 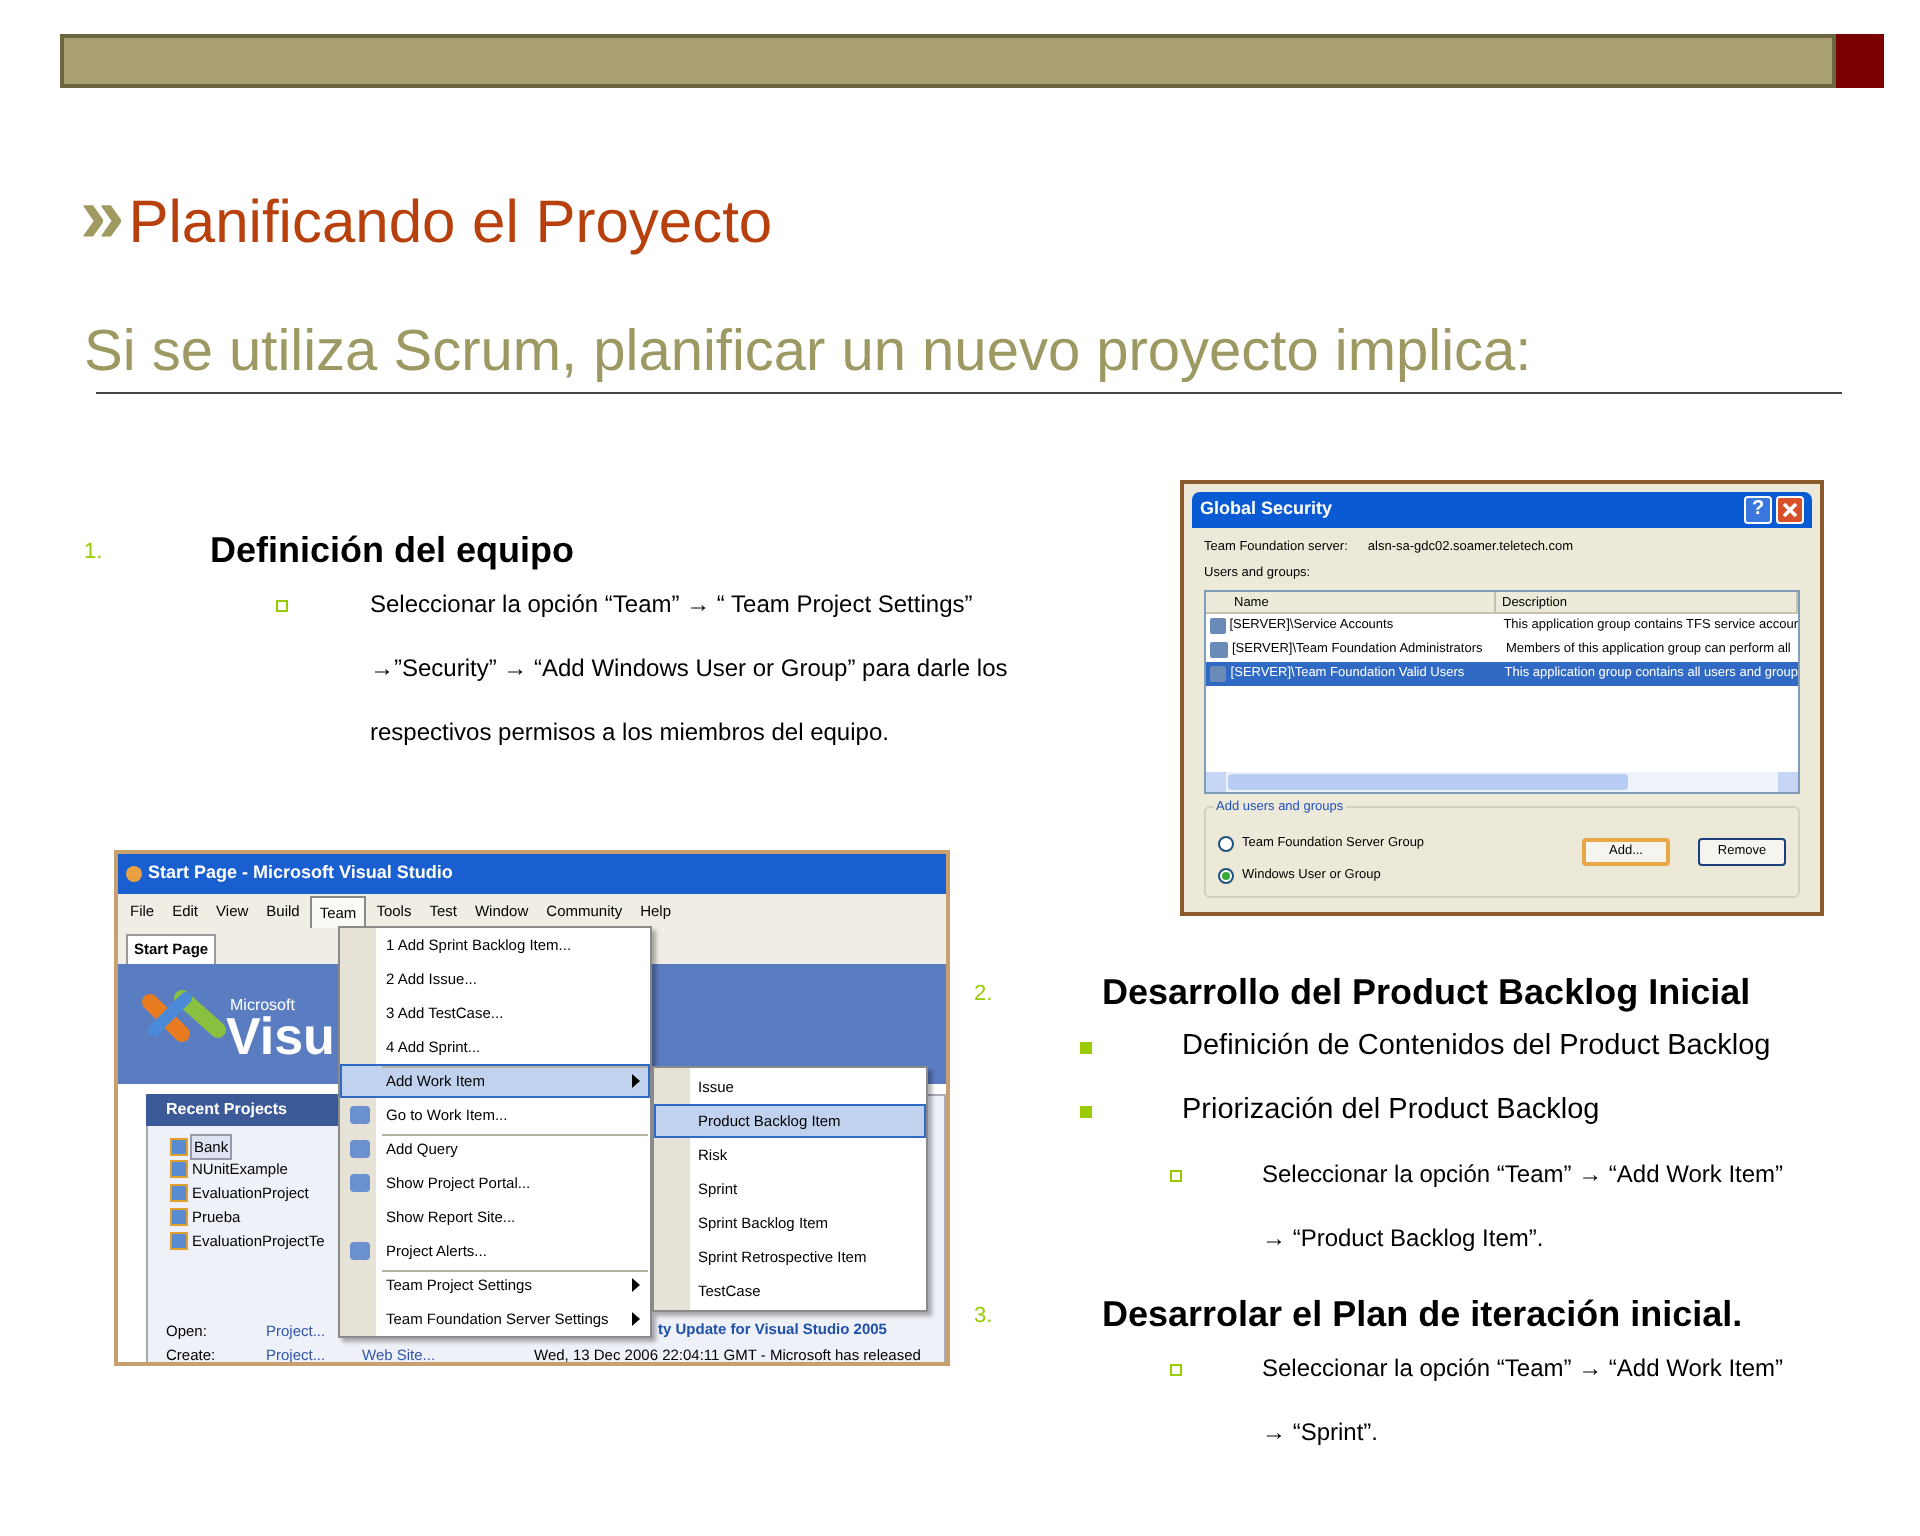 I want to click on list-number: 1., so click(x=93, y=553).